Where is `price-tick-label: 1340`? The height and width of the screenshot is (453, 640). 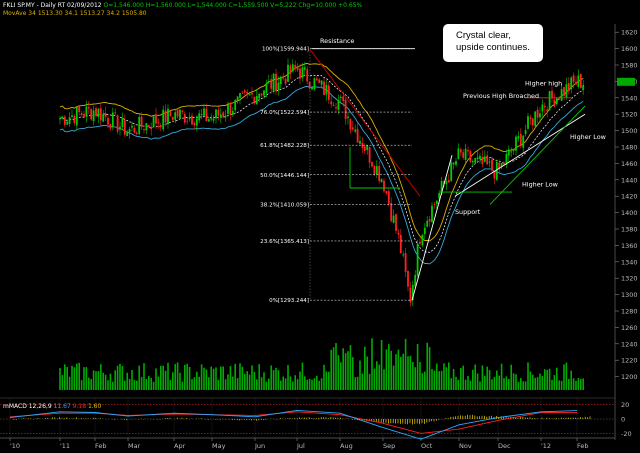 price-tick-label: 1340 is located at coordinates (629, 262).